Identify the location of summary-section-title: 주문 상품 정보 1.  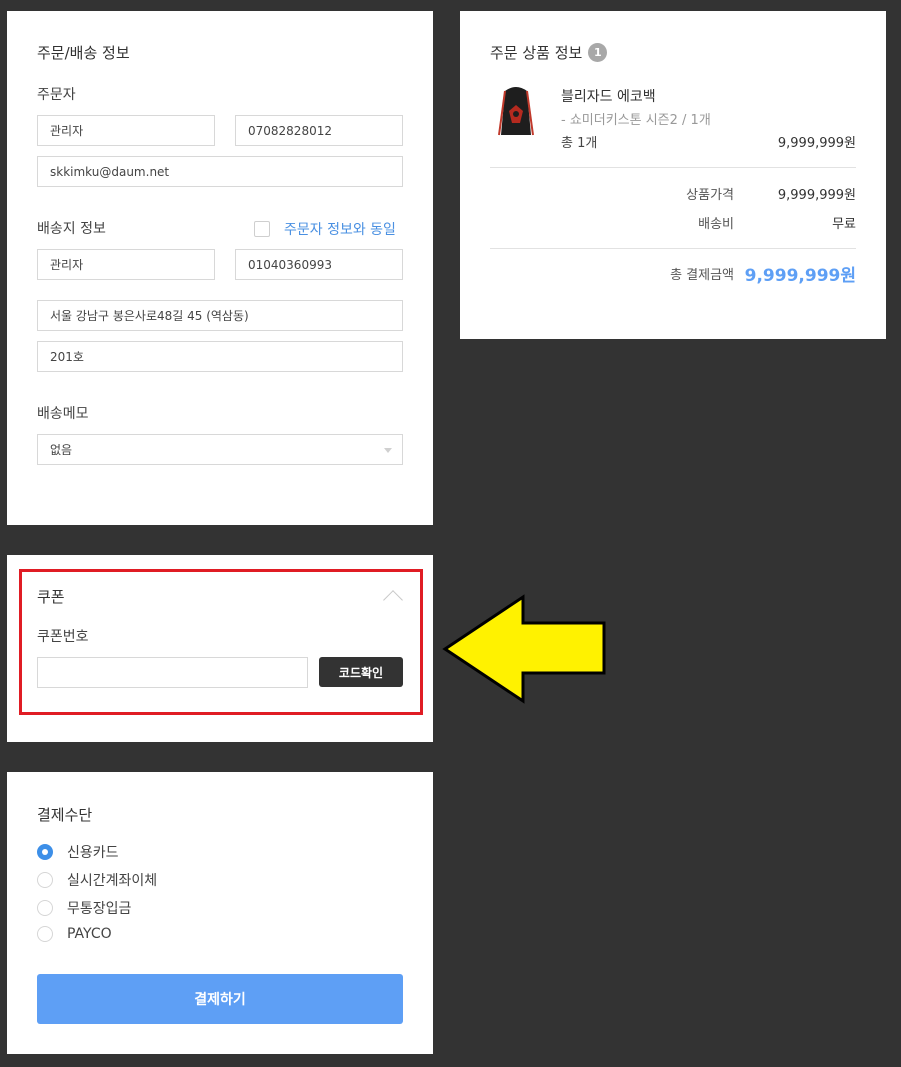
(549, 52).